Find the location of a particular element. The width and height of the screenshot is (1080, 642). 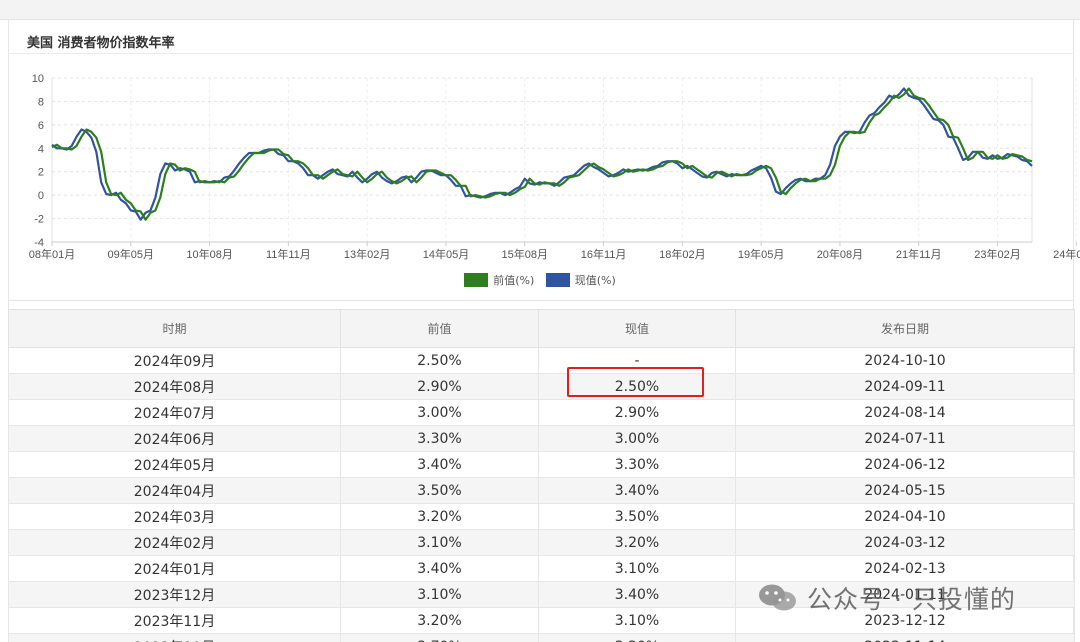

x-tick-label: 19年05月 is located at coordinates (761, 254).